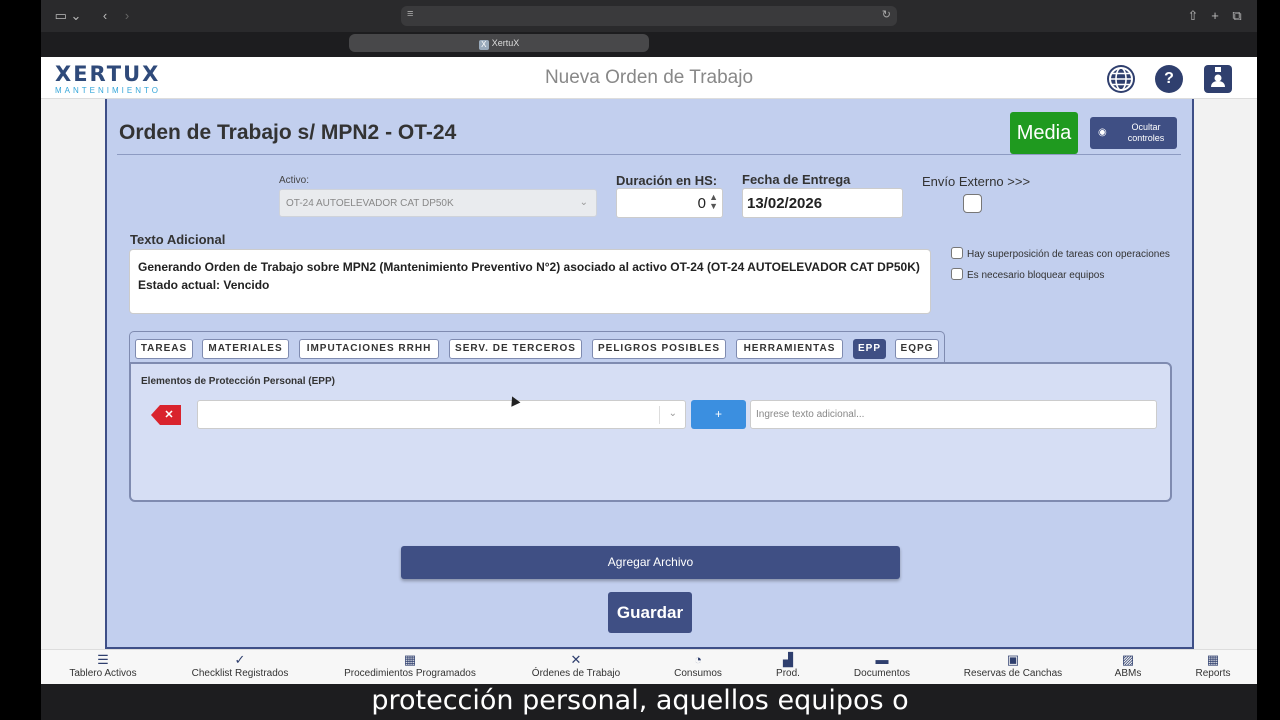 The image size is (1280, 720). Describe the element at coordinates (667, 180) in the screenshot. I see `duracion-label: Duración en HS:` at that location.